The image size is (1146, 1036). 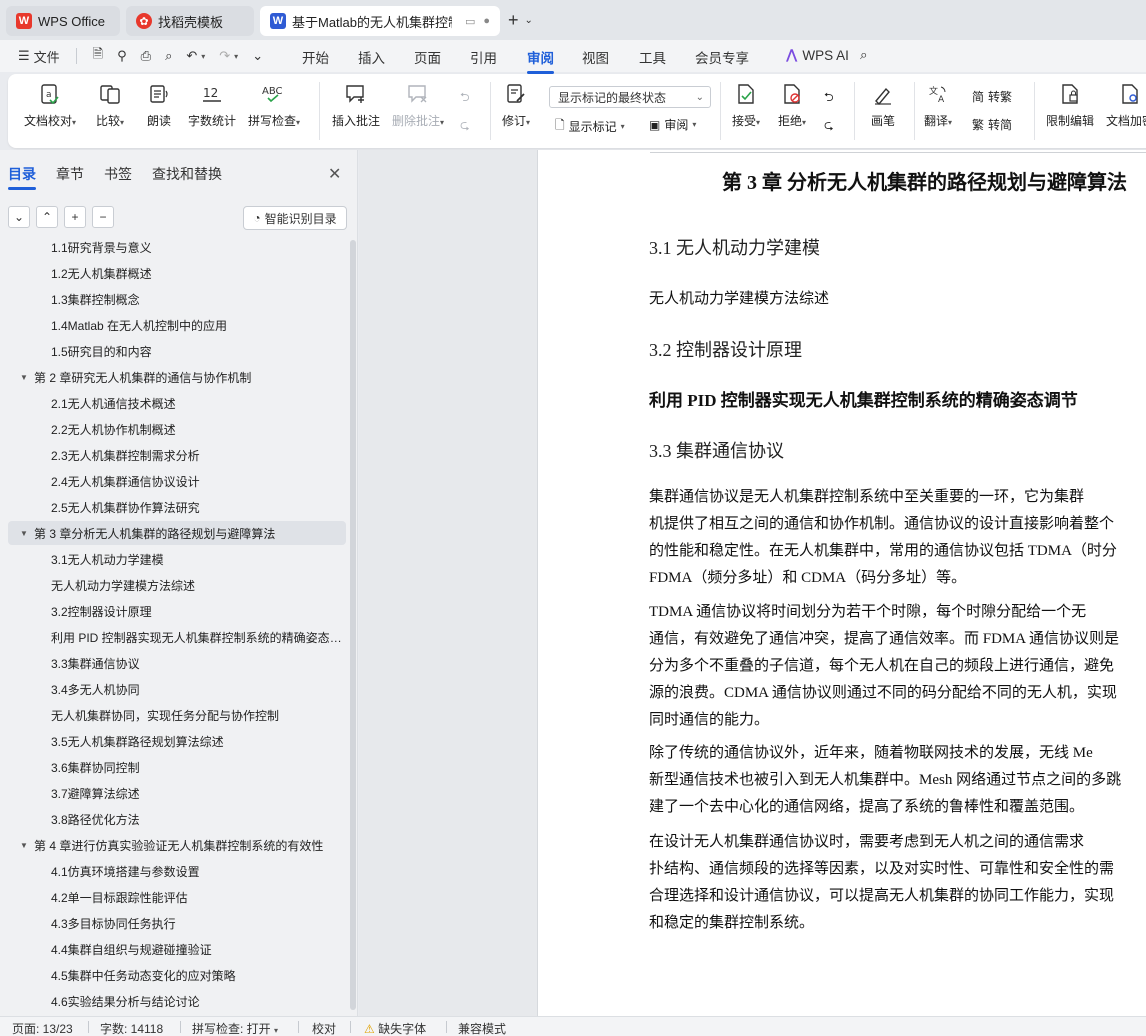 What do you see at coordinates (187, 174) in the screenshot?
I see `nav-tab-find-replace: 查找和替换` at bounding box center [187, 174].